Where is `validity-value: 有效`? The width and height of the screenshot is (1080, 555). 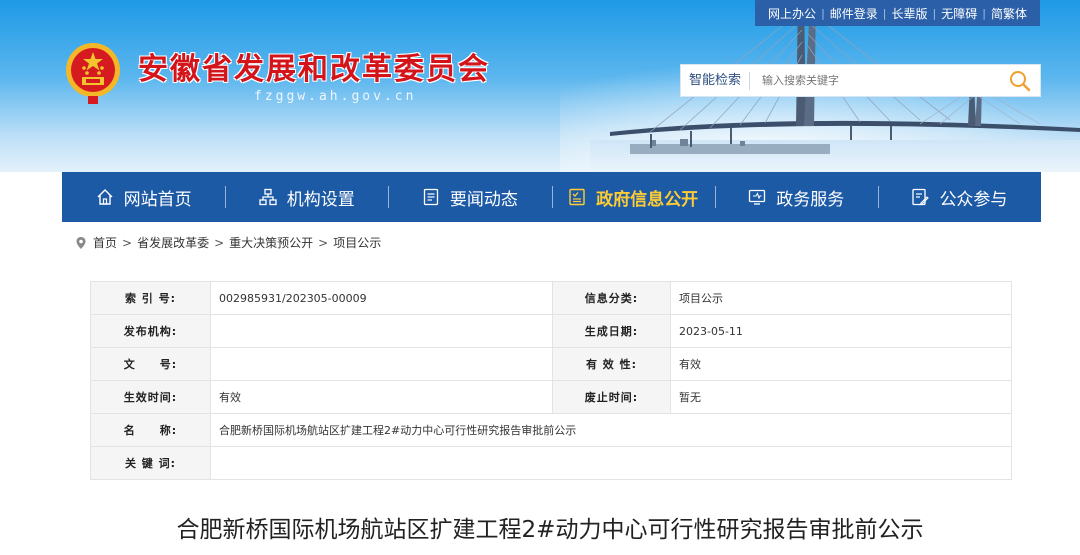
validity-value: 有效 is located at coordinates (841, 364).